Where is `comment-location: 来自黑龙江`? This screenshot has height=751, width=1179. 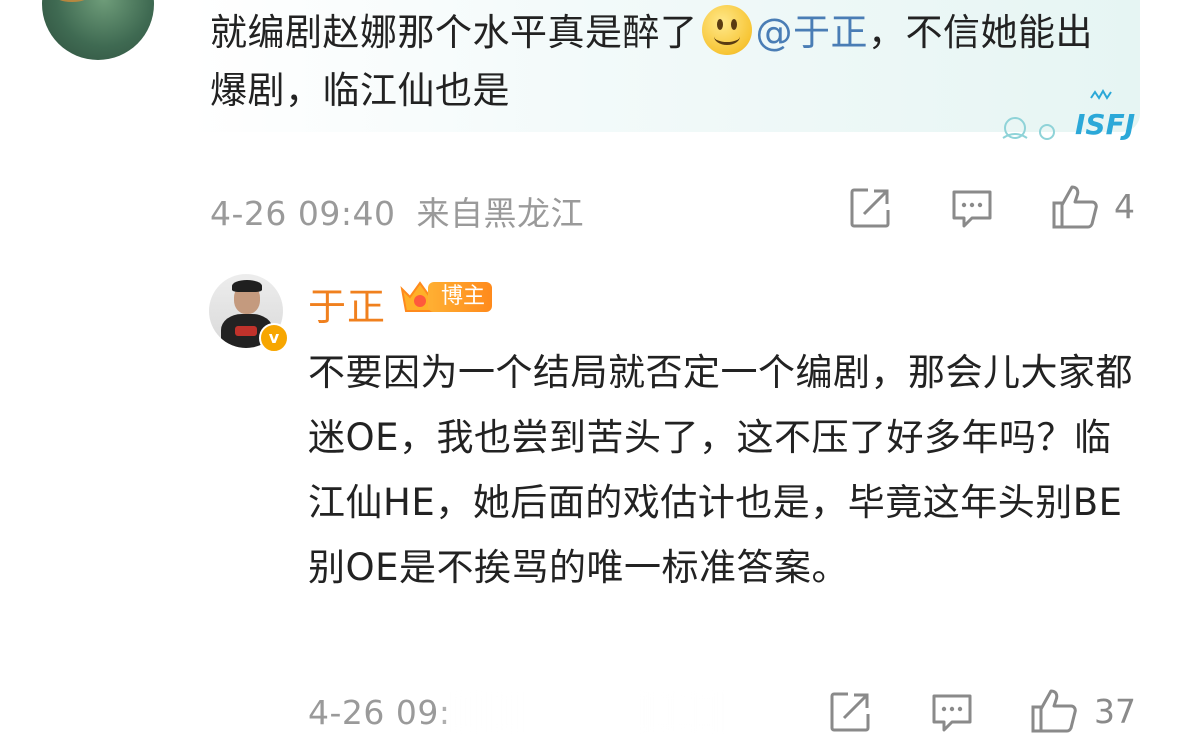
comment-location: 来自黑龙江 is located at coordinates (500, 213).